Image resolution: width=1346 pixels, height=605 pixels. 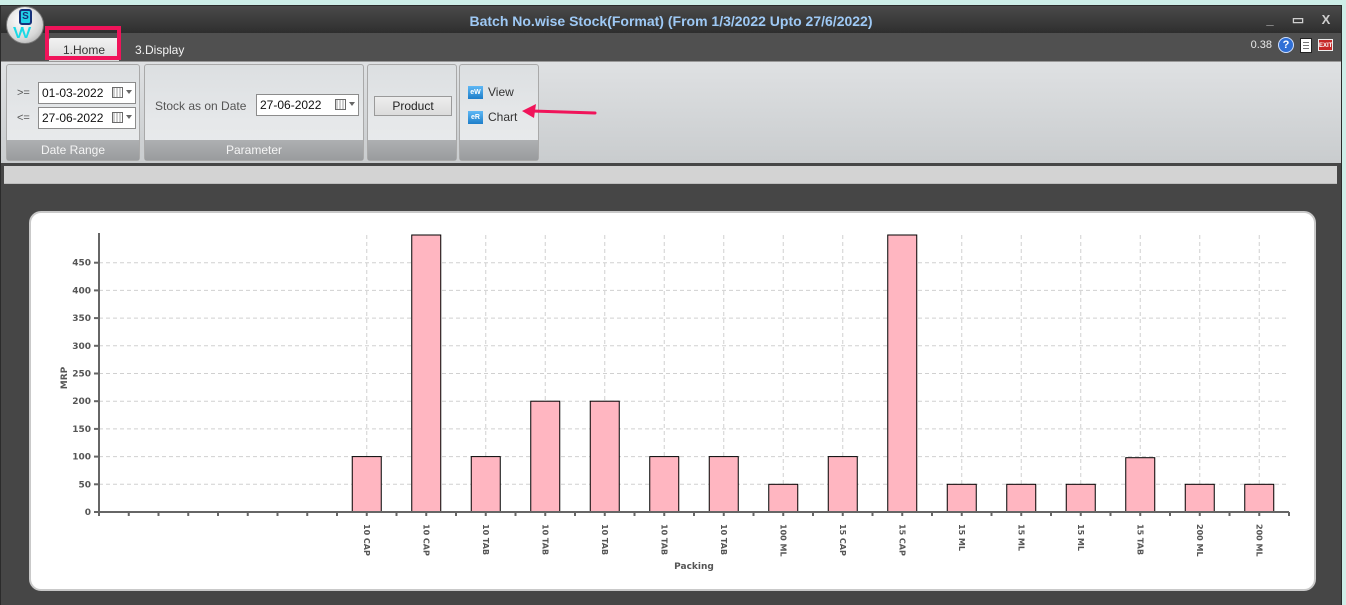 I want to click on output-group-label, so click(x=499, y=150).